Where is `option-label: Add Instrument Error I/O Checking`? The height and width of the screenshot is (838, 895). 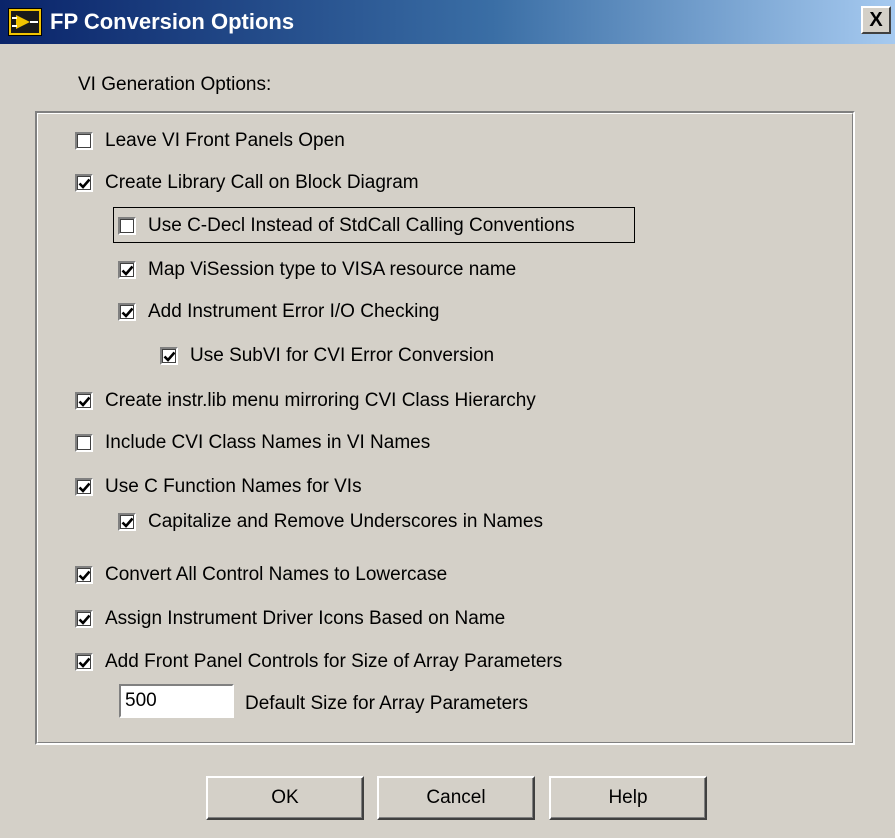 option-label: Add Instrument Error I/O Checking is located at coordinates (294, 311).